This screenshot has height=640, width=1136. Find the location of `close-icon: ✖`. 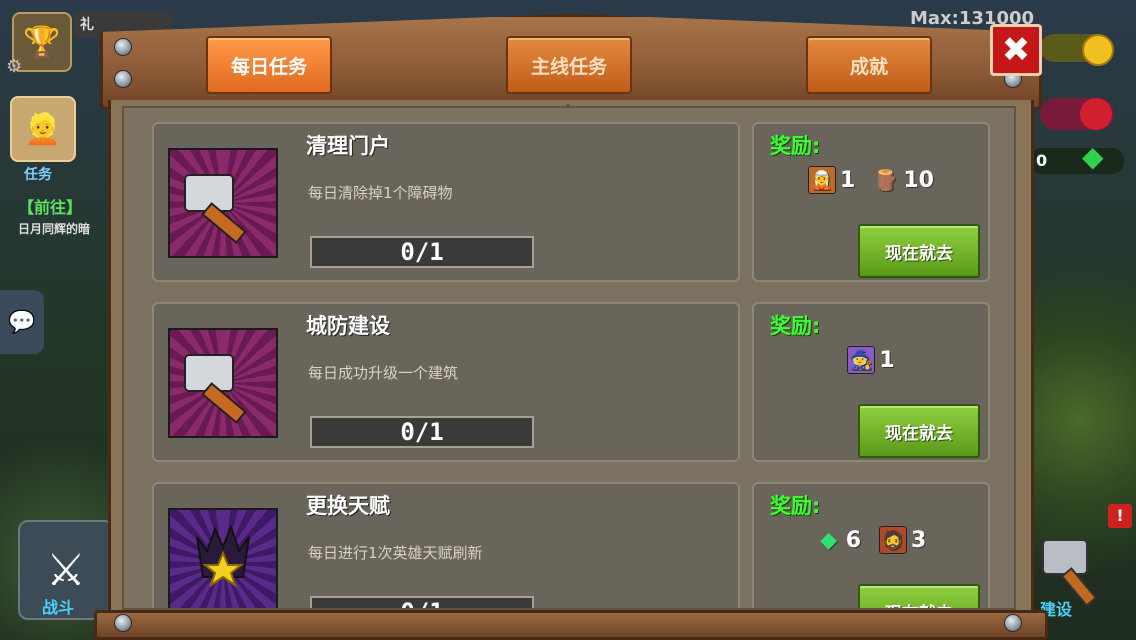

close-icon: ✖ is located at coordinates (1016, 50).